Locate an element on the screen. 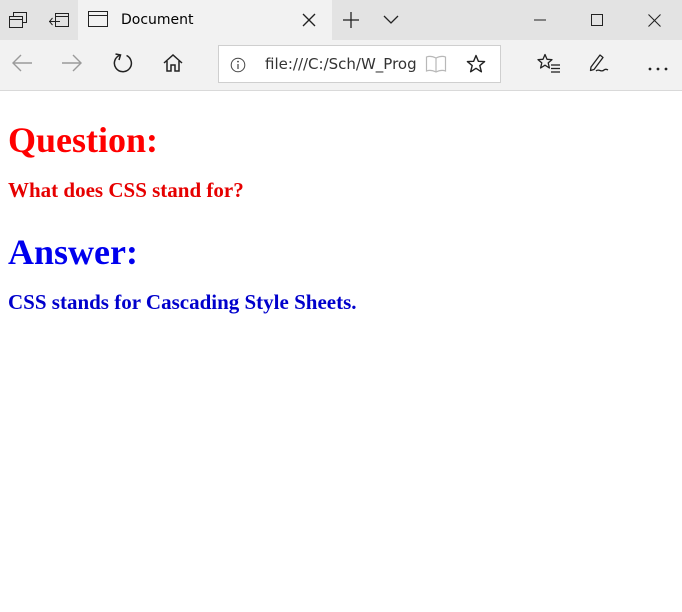 This screenshot has width=682, height=612. tab-document: Document is located at coordinates (205, 20).